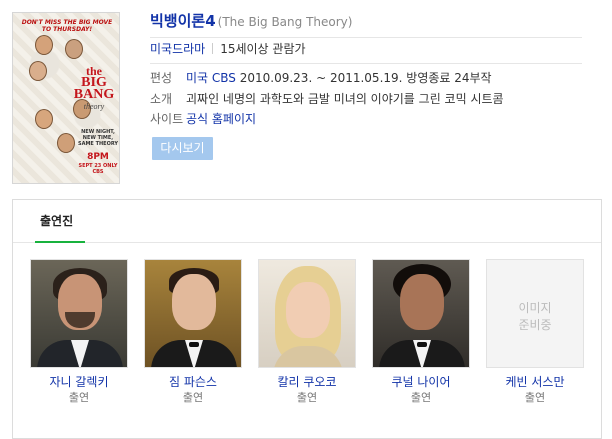  What do you see at coordinates (94, 106) in the screenshot?
I see `poster-logo-theory: theory` at bounding box center [94, 106].